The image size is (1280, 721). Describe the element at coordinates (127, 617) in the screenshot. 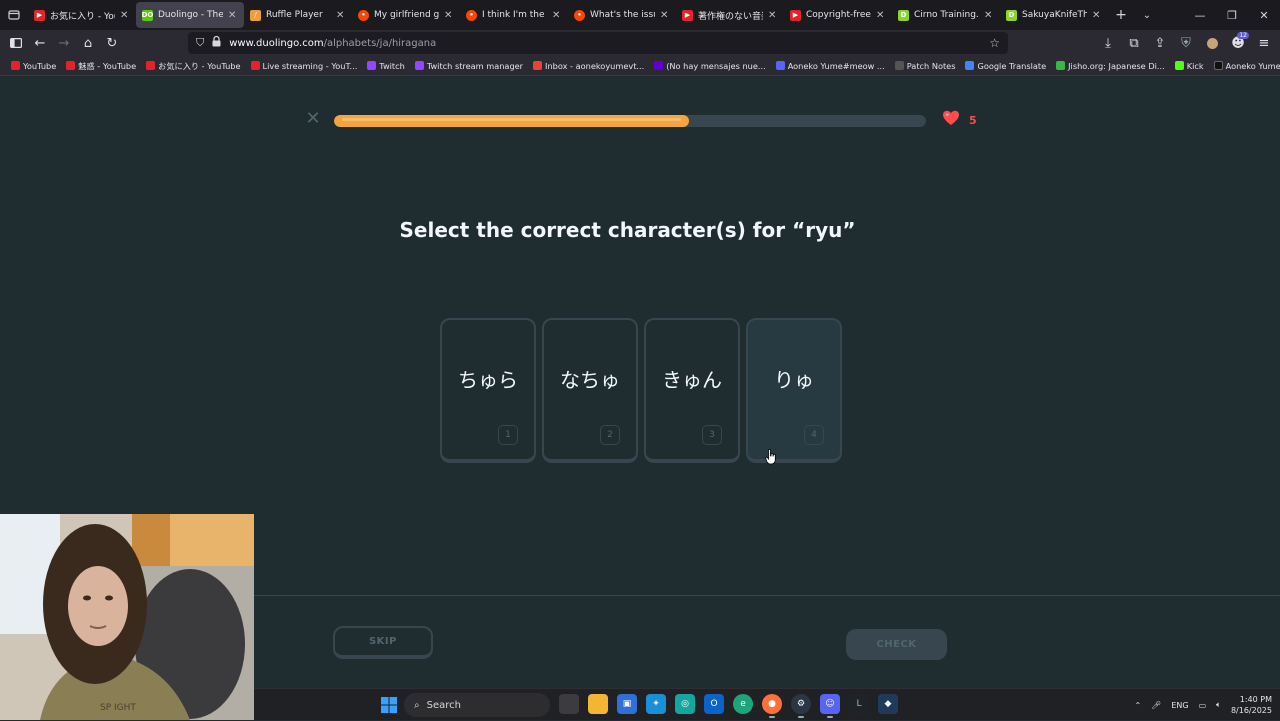

I see `webcam-feed-image: SP IGHT` at that location.